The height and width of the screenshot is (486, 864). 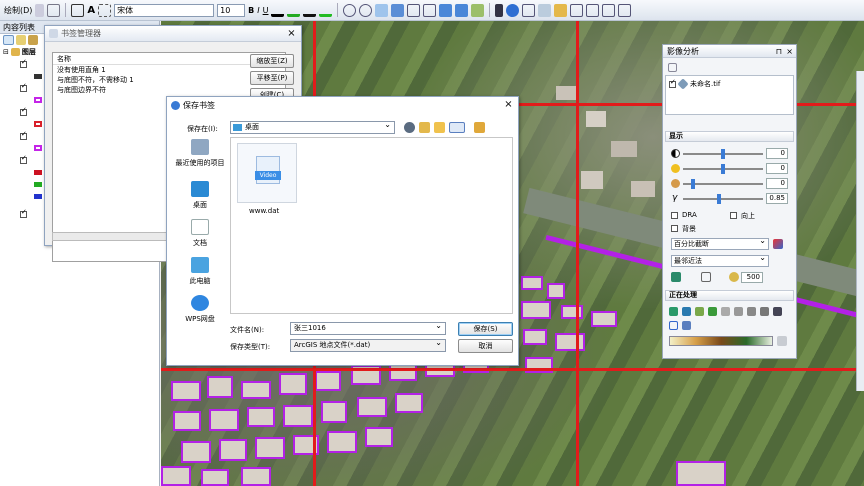 What do you see at coordinates (674, 228) in the screenshot?
I see `background-checkbox` at bounding box center [674, 228].